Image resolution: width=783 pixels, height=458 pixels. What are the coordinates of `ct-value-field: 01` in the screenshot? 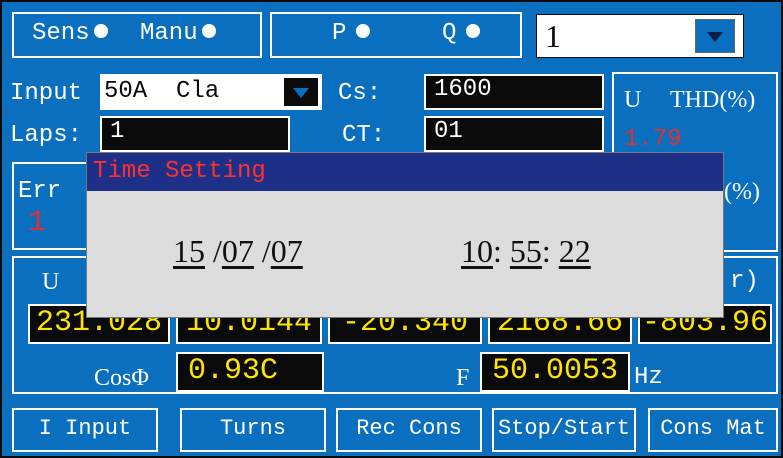 It's located at (514, 134).